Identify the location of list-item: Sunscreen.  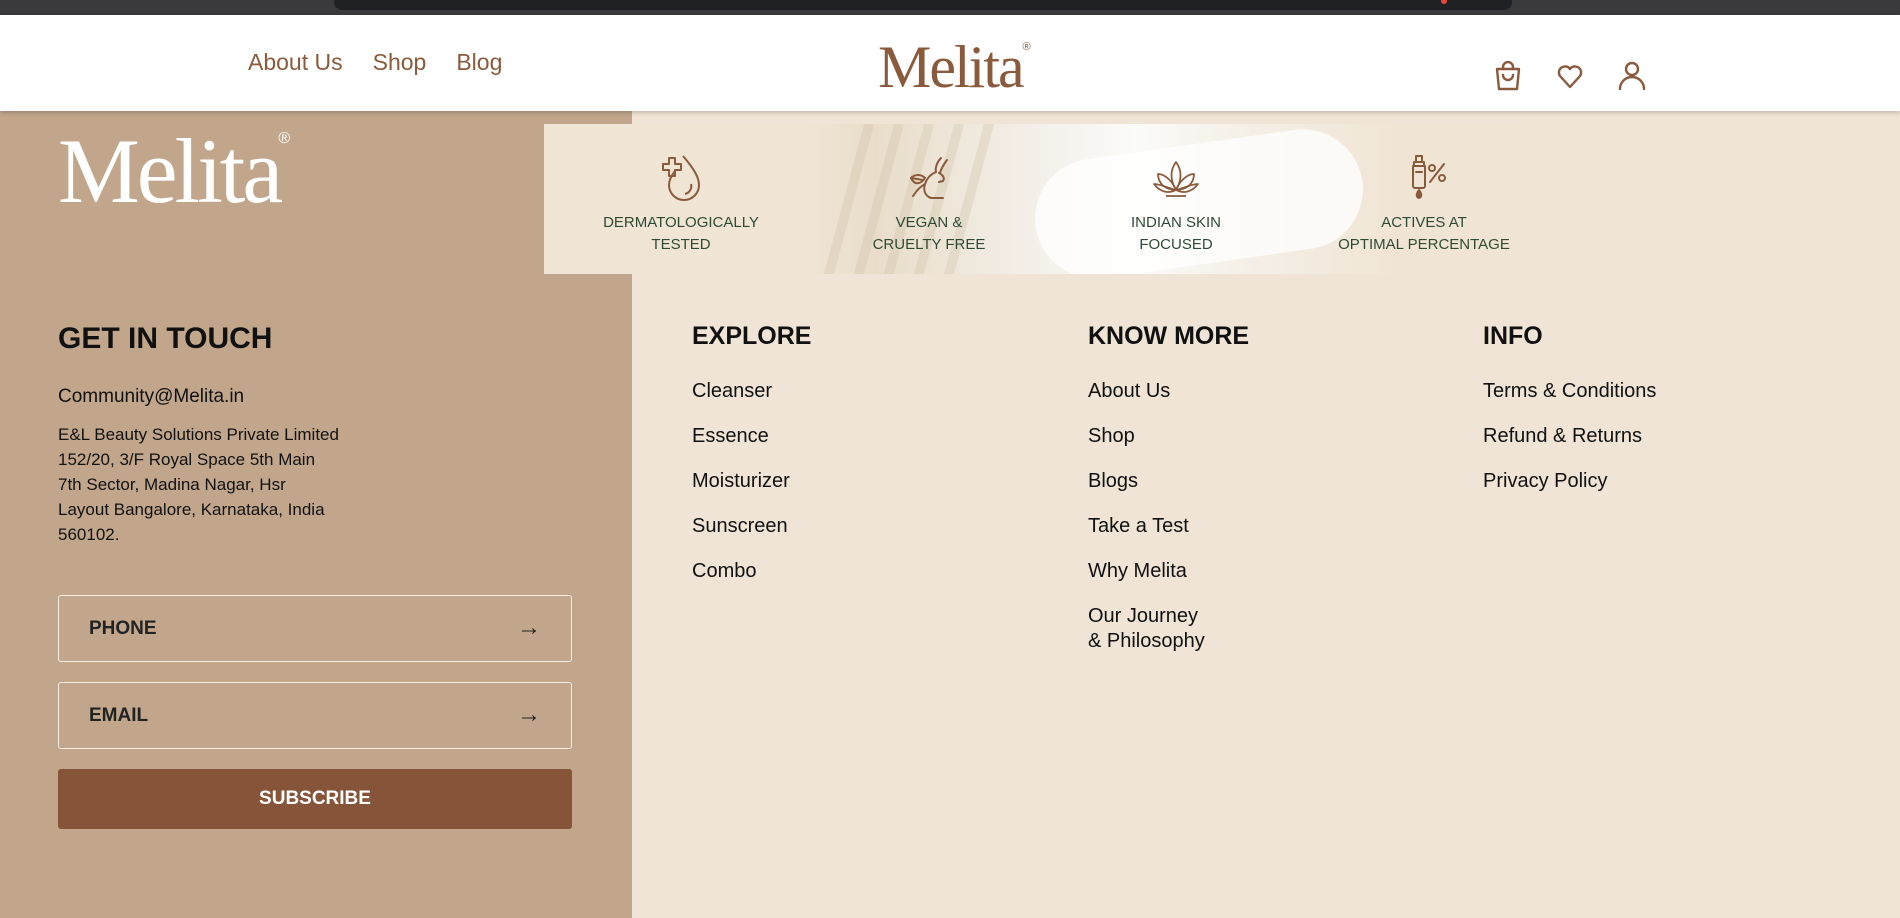
(751, 526).